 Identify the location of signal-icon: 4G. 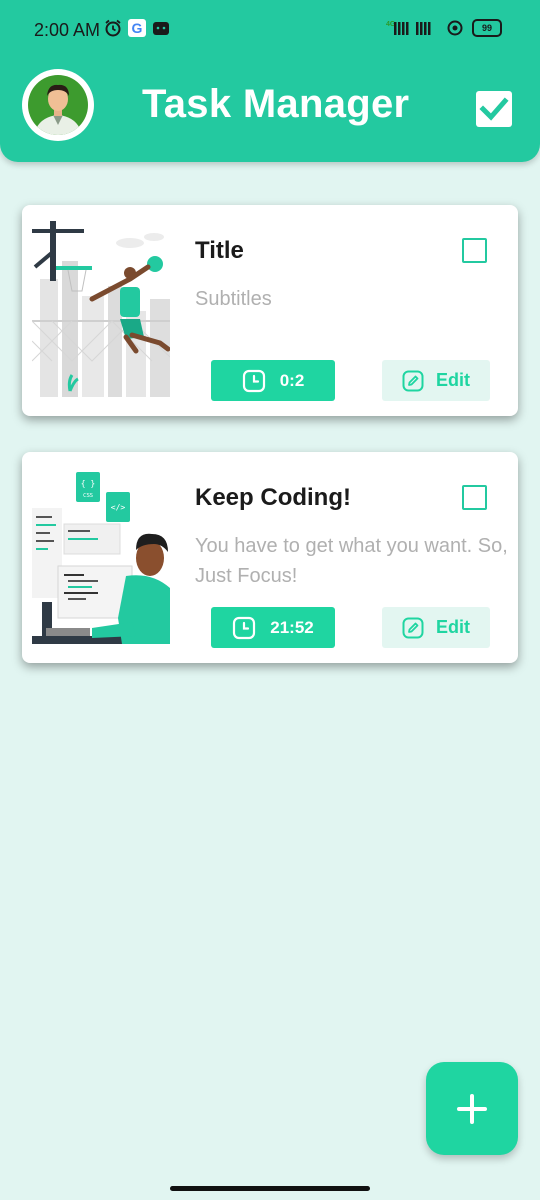
(408, 28).